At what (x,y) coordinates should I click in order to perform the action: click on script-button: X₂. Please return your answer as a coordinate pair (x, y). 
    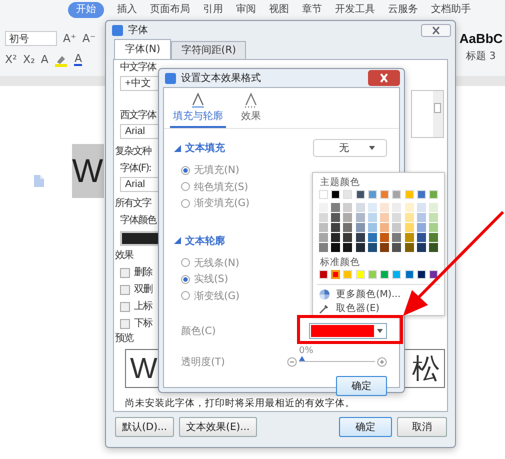
    Looking at the image, I should click on (28, 59).